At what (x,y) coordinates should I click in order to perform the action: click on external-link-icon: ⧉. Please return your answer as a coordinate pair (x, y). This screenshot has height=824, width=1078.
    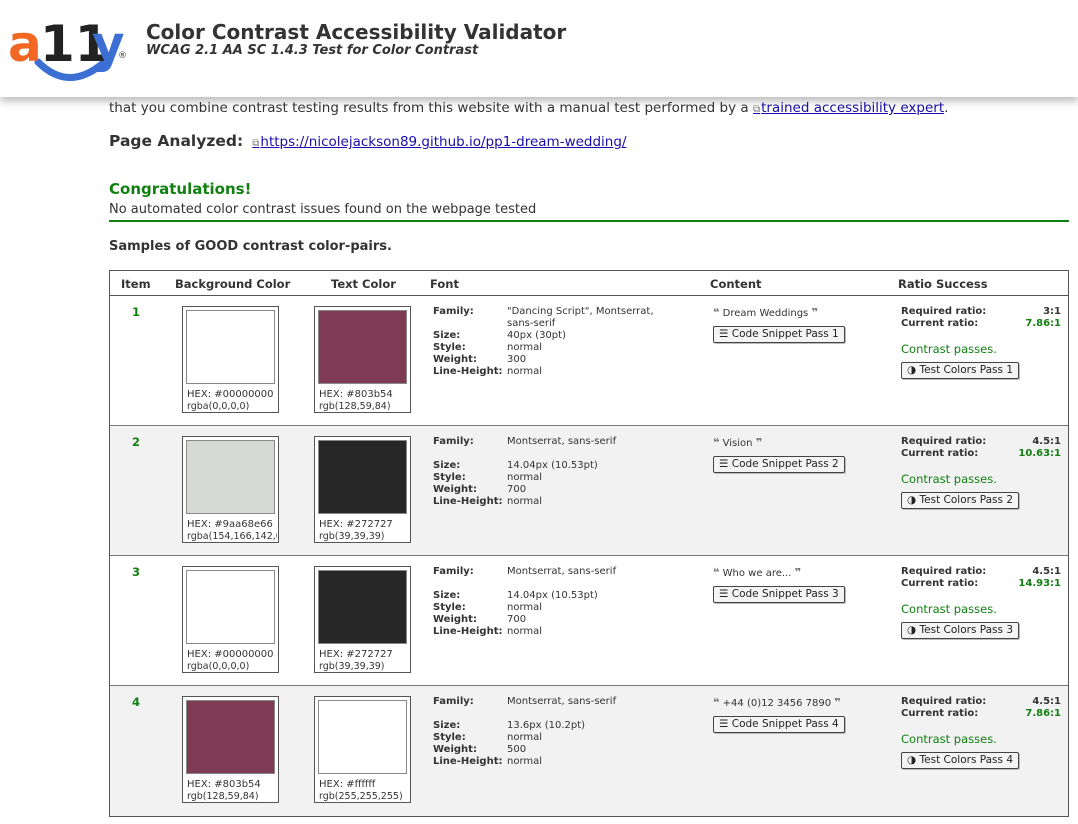
    Looking at the image, I should click on (256, 143).